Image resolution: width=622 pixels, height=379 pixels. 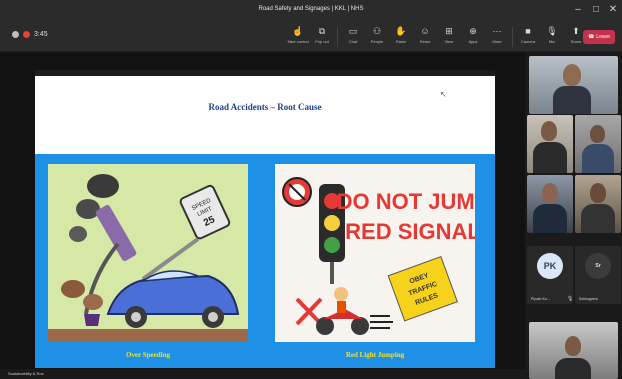 I want to click on minimize-icon: –, so click(x=578, y=10).